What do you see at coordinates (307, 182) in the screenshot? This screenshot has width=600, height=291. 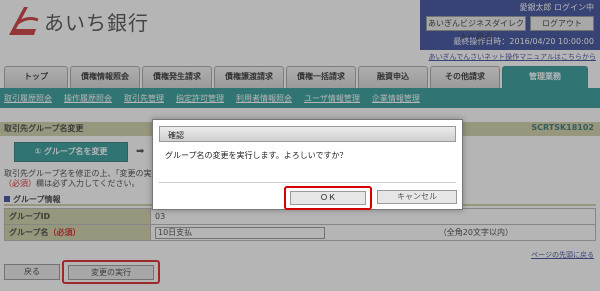 I see `dialog-divider` at bounding box center [307, 182].